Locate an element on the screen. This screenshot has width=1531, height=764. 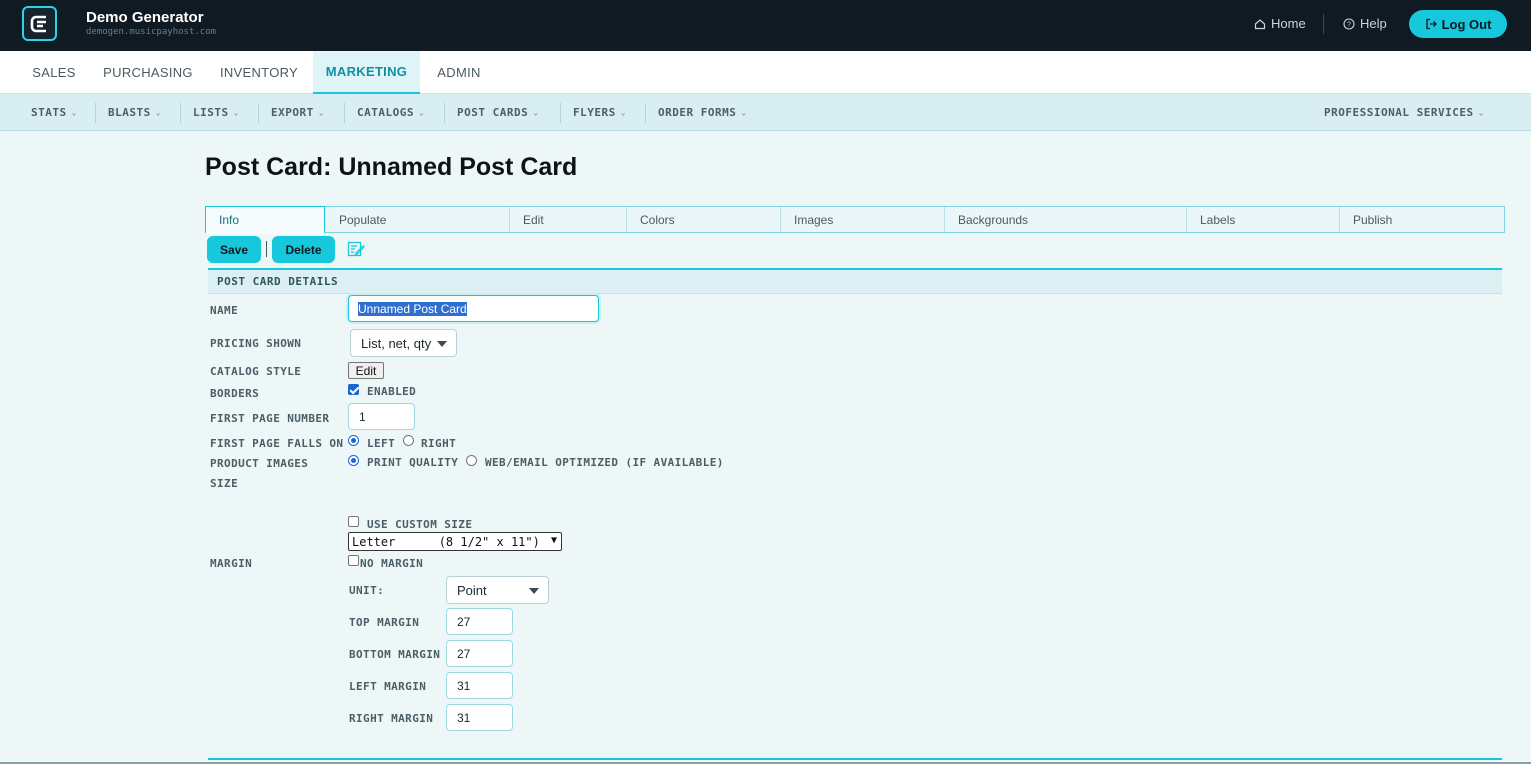
tab-info: Info is located at coordinates (265, 220).